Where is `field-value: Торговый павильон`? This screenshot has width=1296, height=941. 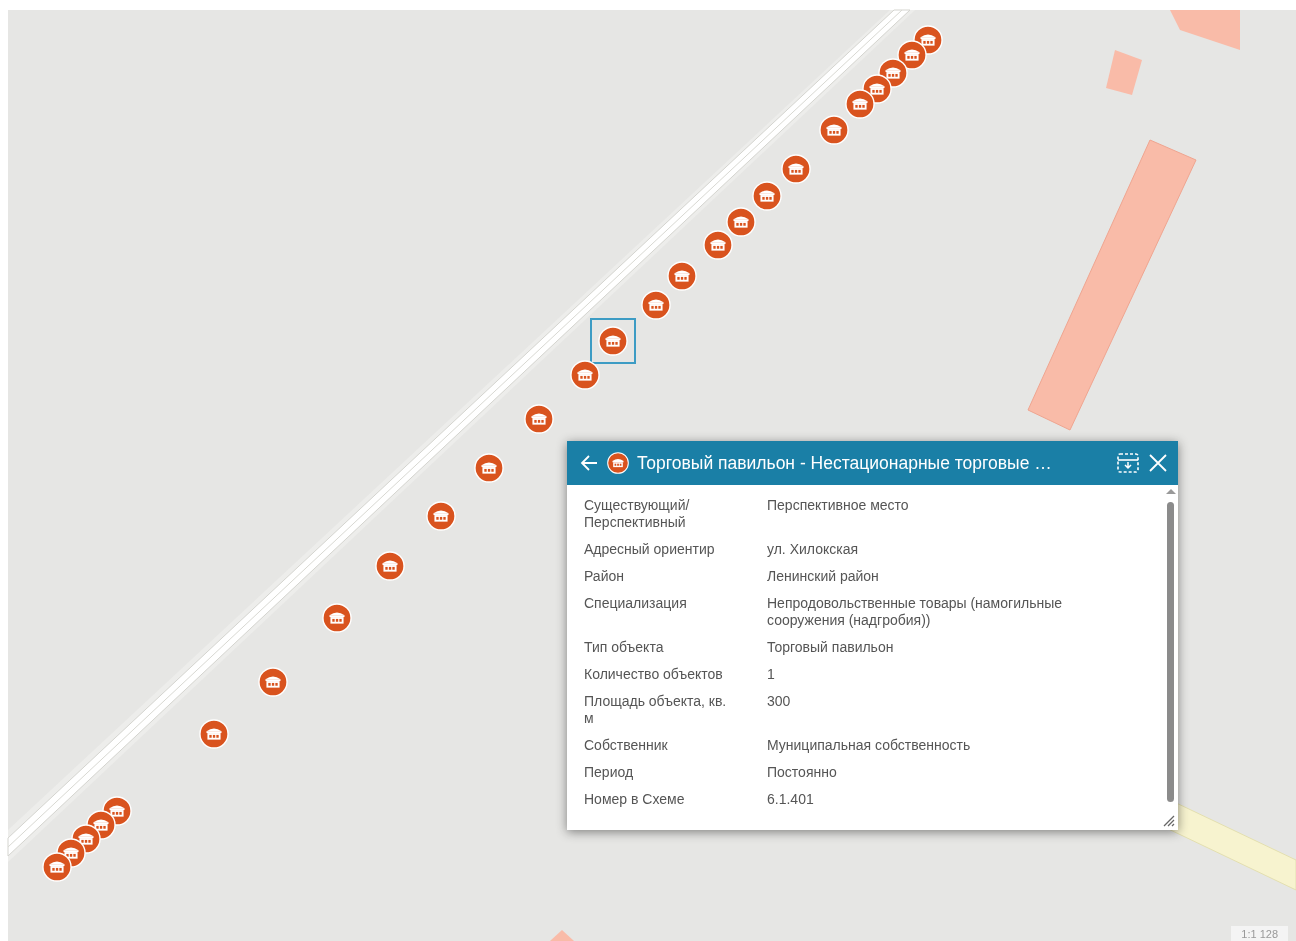
field-value: Торговый павильон is located at coordinates (831, 647).